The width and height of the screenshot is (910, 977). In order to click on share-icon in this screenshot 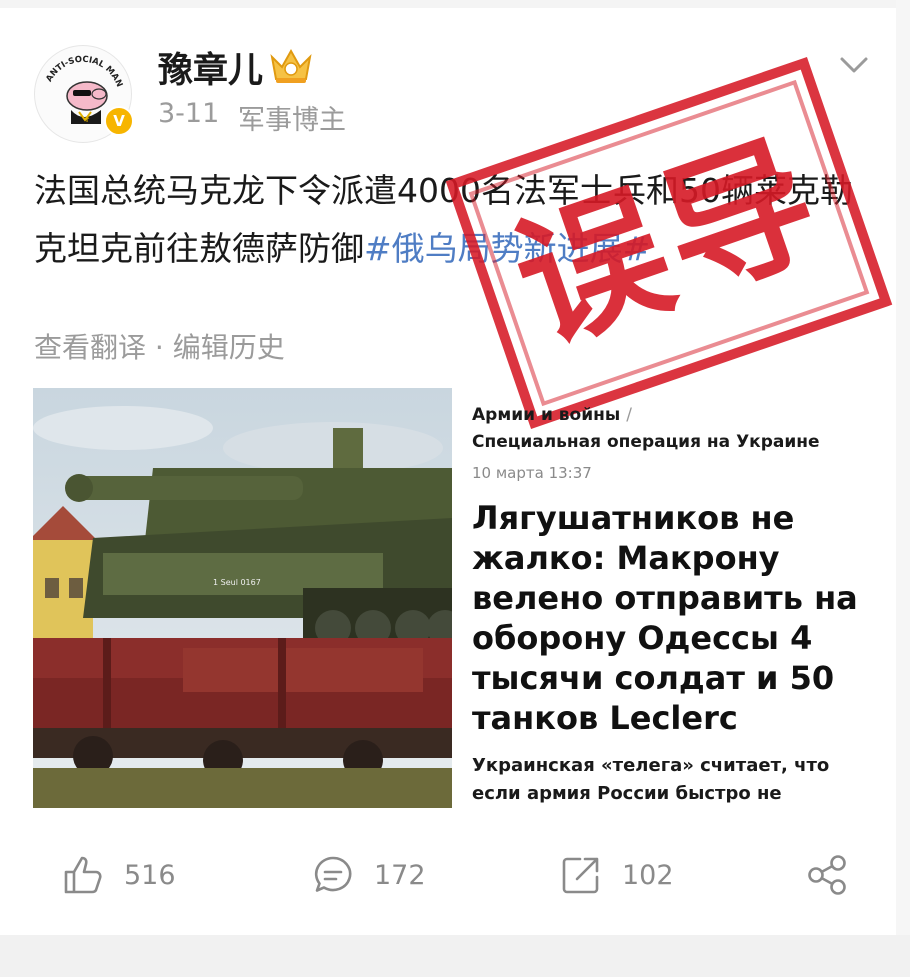, I will do `click(827, 875)`.